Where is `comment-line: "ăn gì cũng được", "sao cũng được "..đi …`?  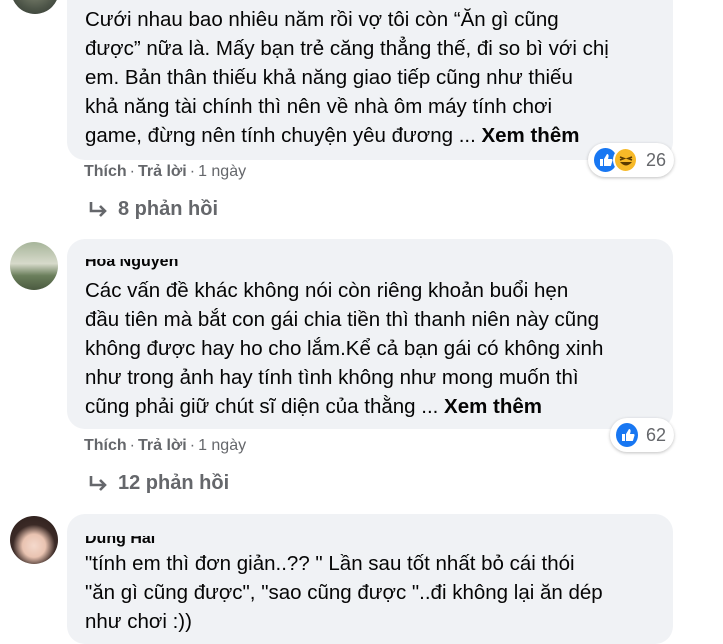 comment-line: "ăn gì cũng được", "sao cũng được "..đi … is located at coordinates (344, 592).